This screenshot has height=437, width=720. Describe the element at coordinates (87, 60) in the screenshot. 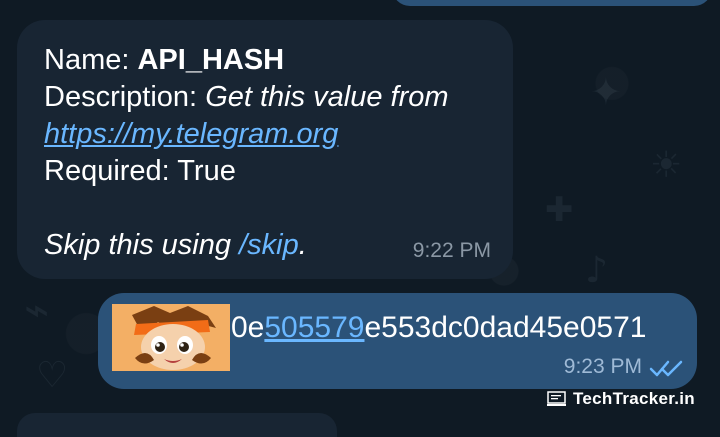

I see `name-label: Name:` at that location.